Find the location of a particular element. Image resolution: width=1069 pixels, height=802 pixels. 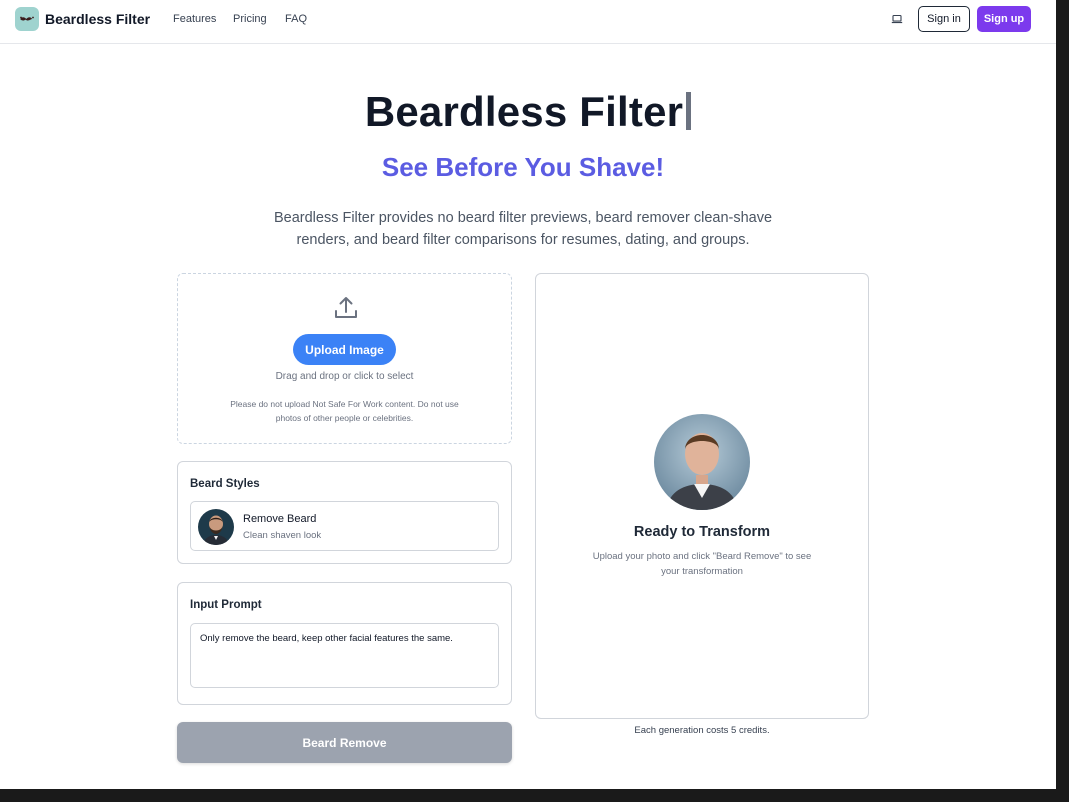

page-title: Beardless Filter is located at coordinates (528, 112).